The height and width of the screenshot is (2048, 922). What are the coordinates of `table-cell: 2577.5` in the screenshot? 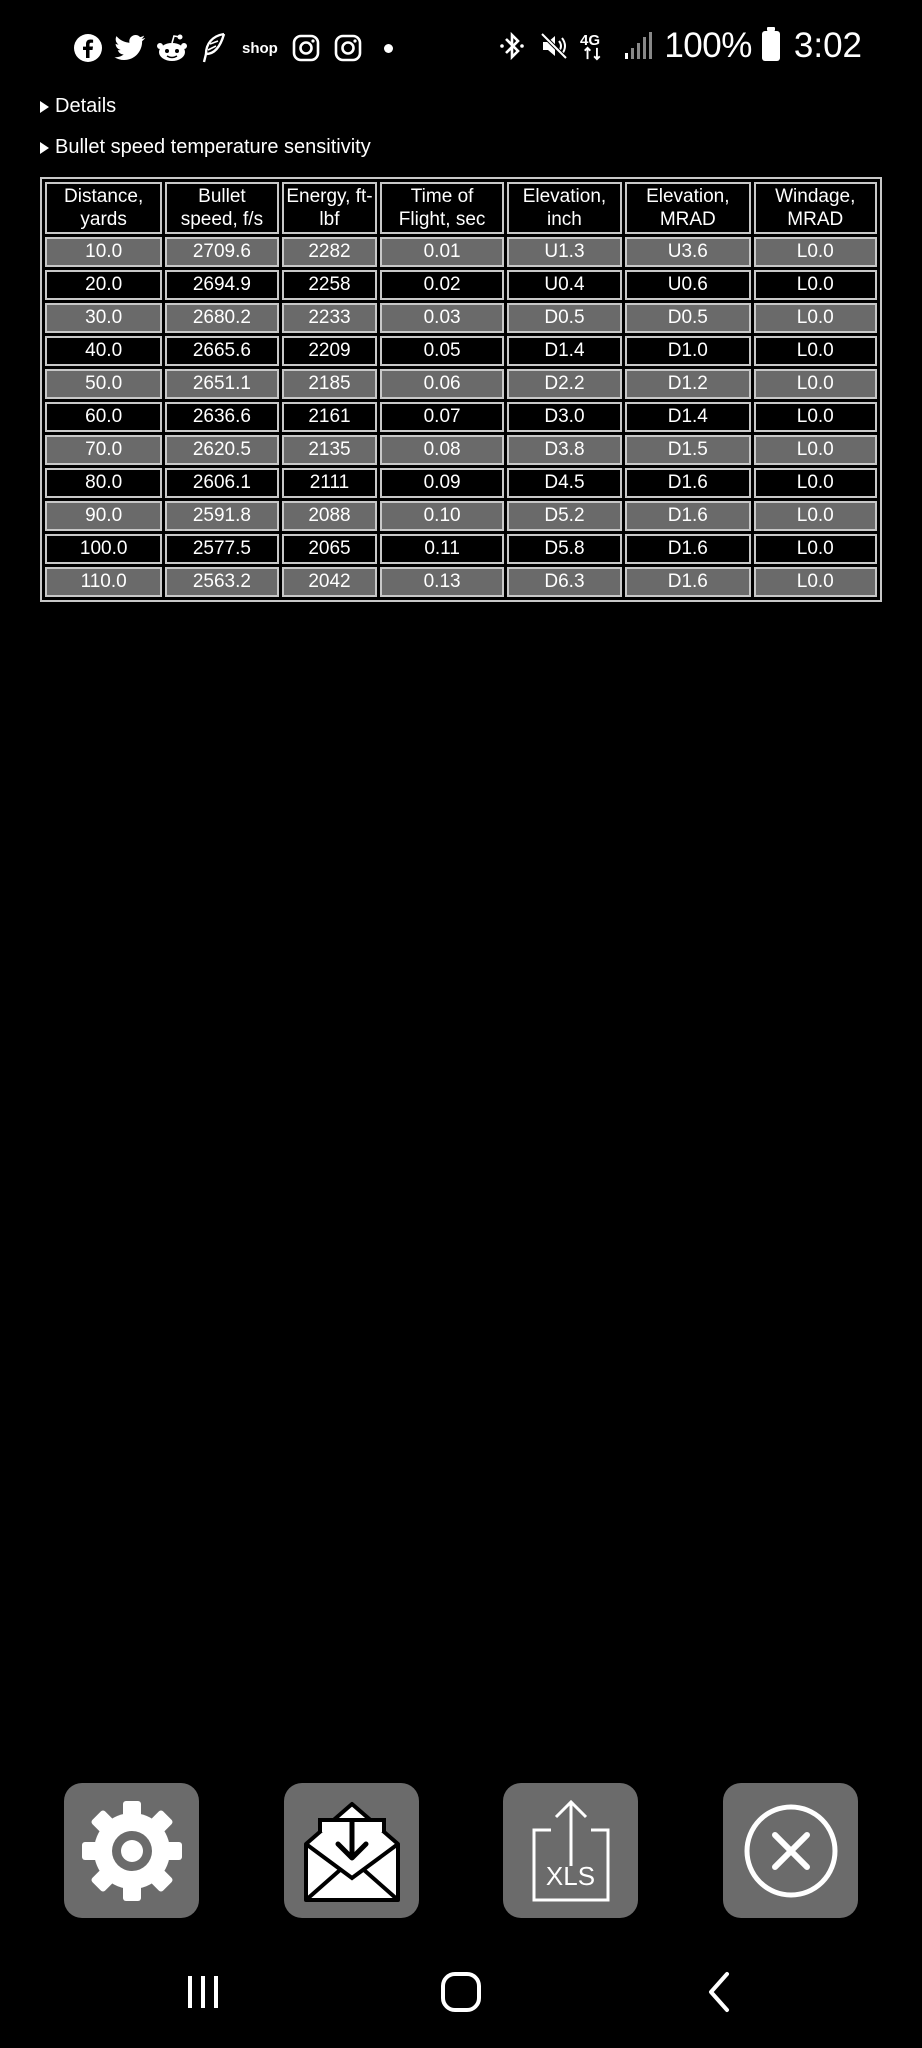 It's located at (222, 549).